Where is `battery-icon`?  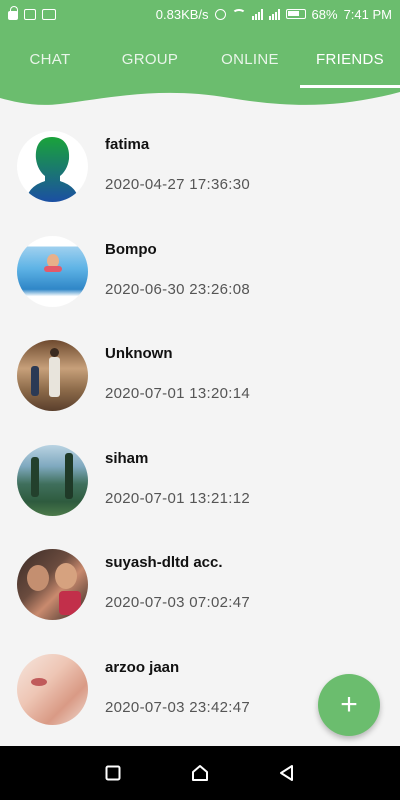
battery-icon is located at coordinates (295, 14).